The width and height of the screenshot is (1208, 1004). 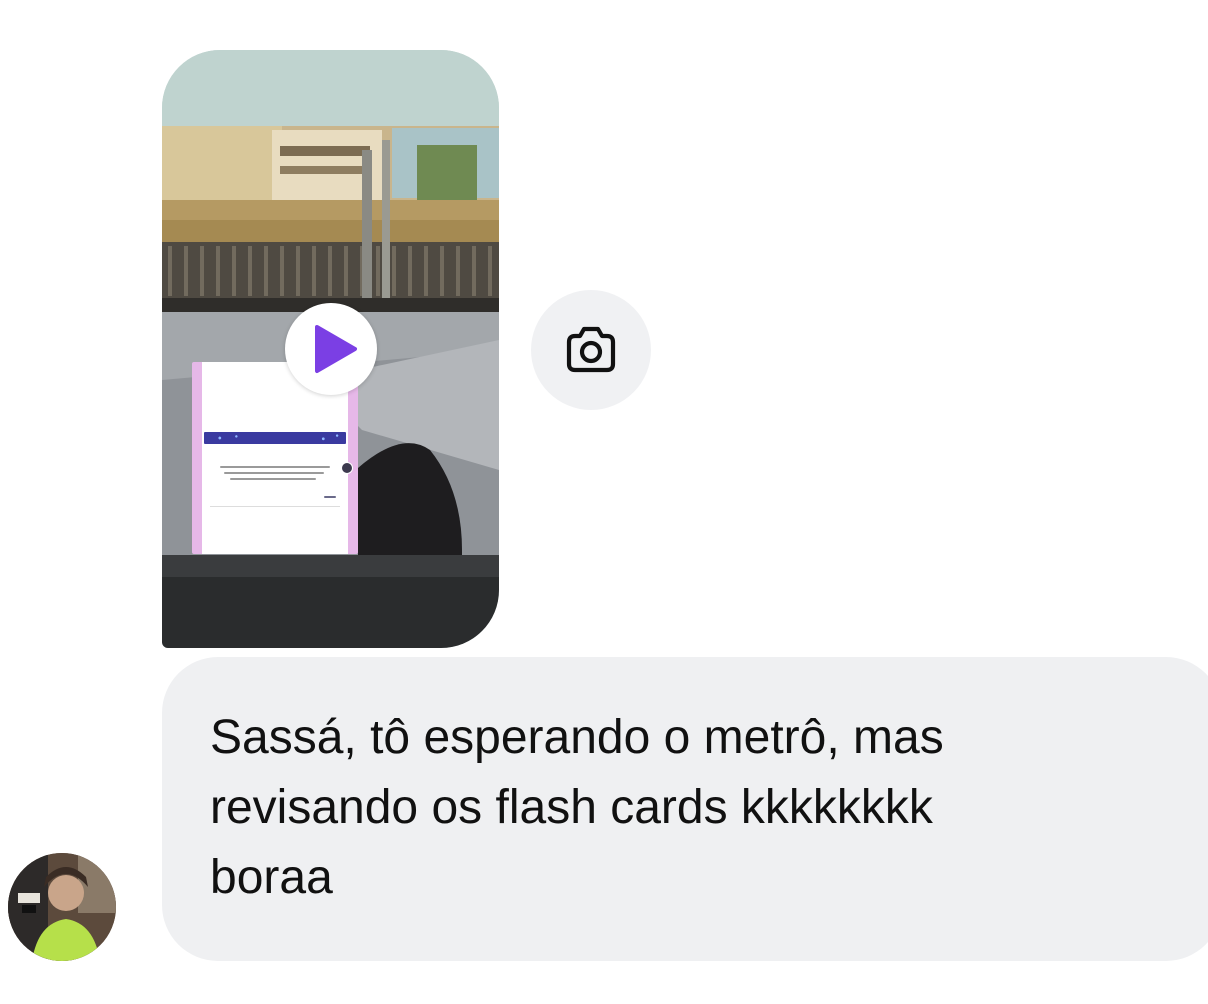 I want to click on profile-photo, so click(x=62, y=907).